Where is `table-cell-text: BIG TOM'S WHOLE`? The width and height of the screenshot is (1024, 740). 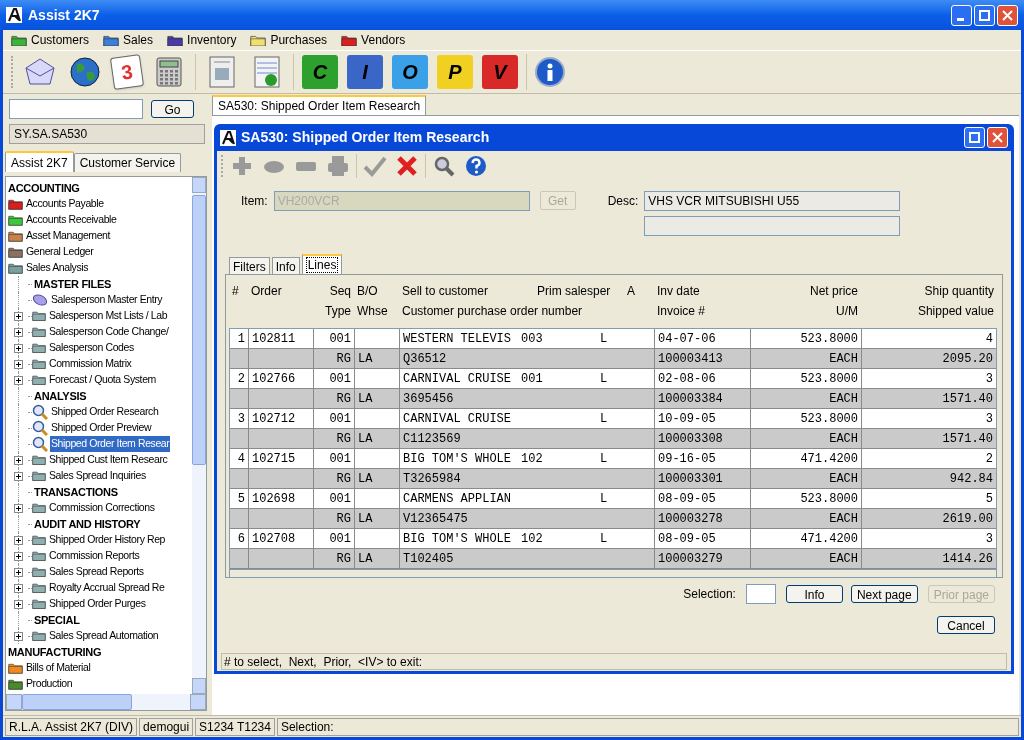 table-cell-text: BIG TOM'S WHOLE is located at coordinates (458, 539).